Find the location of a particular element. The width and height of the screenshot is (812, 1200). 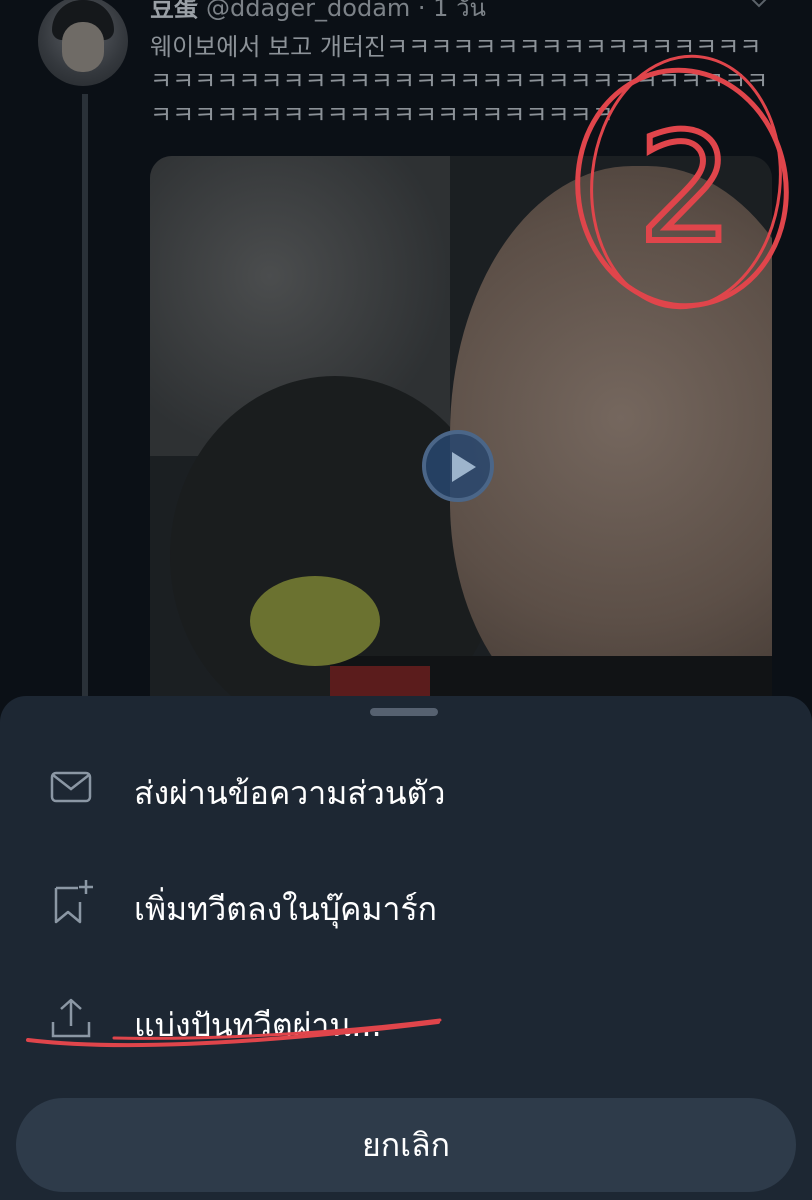

avatar is located at coordinates (83, 43).